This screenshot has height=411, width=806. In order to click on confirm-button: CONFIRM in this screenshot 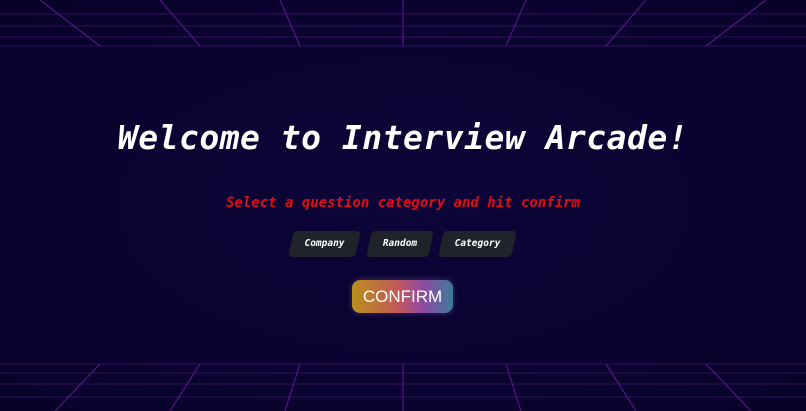, I will do `click(402, 296)`.